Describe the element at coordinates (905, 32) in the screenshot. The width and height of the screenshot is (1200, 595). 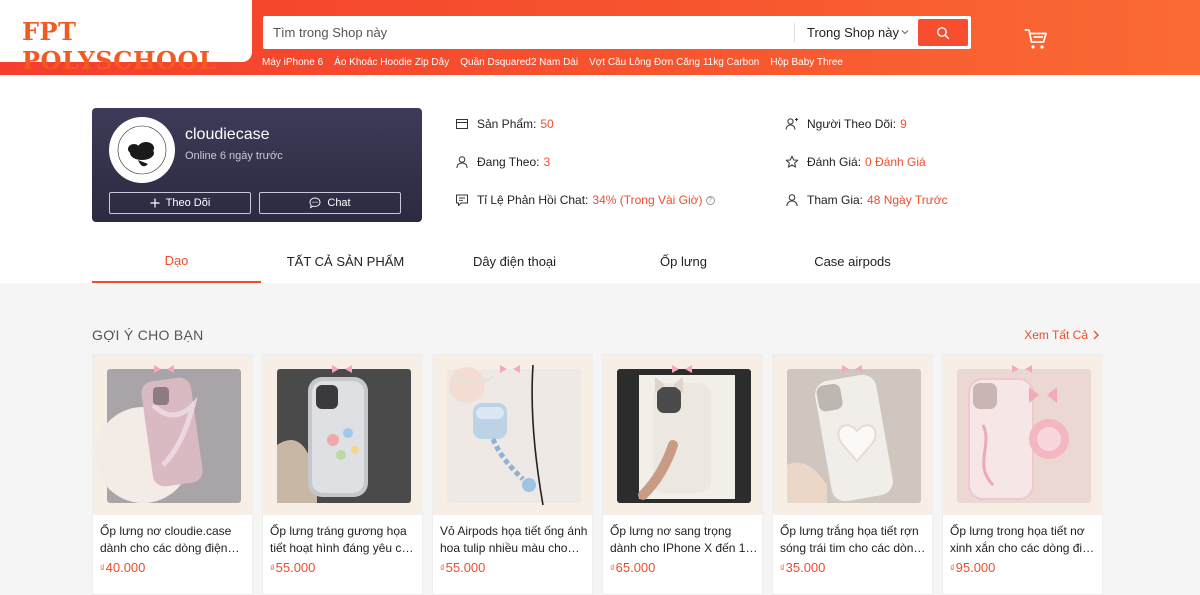
I see `chevron-down-icon` at that location.